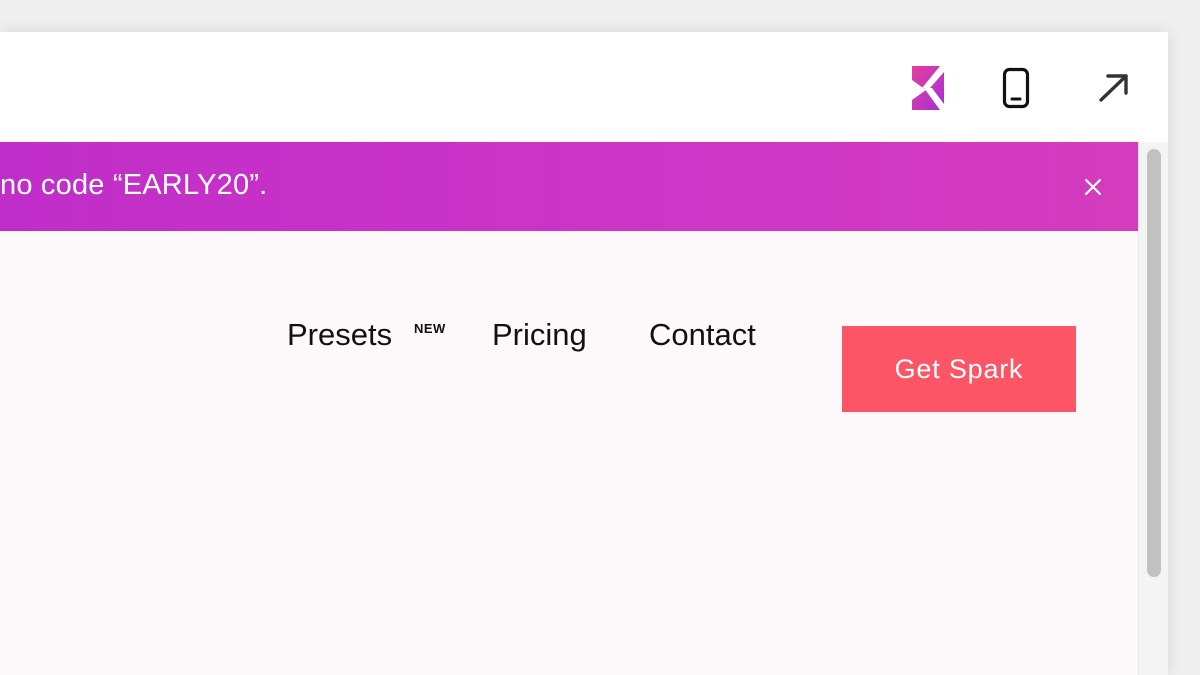 Image resolution: width=1200 pixels, height=675 pixels. Describe the element at coordinates (1113, 88) in the screenshot. I see `open-external-arrow-icon` at that location.